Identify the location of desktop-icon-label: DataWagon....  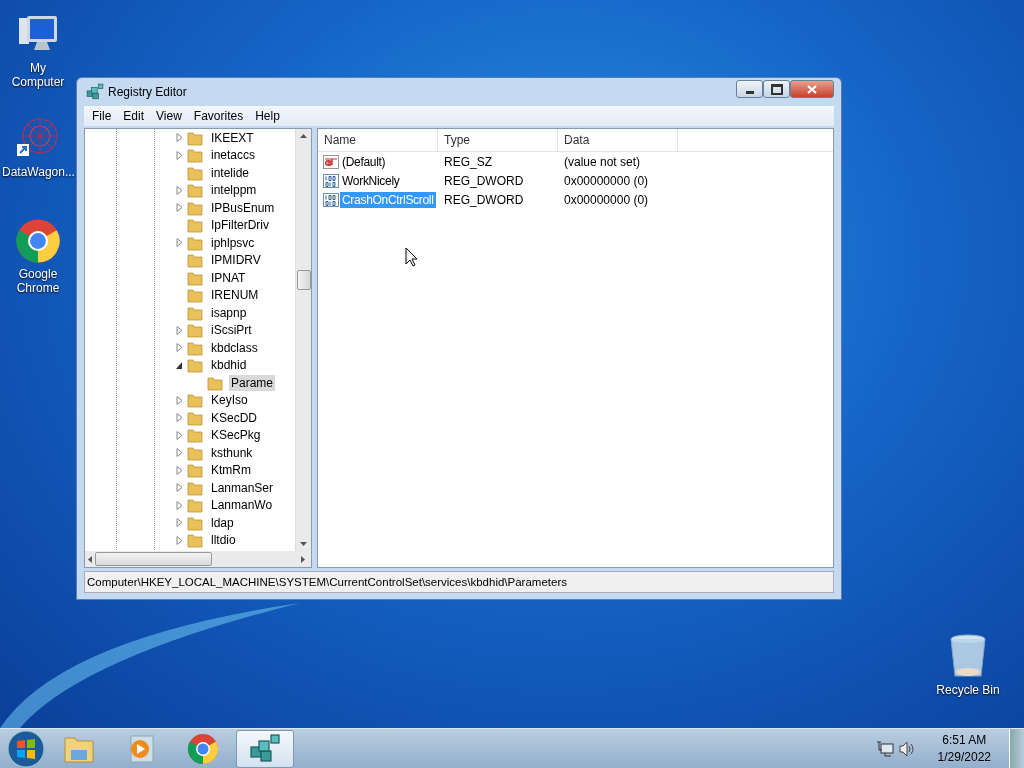
(38, 172).